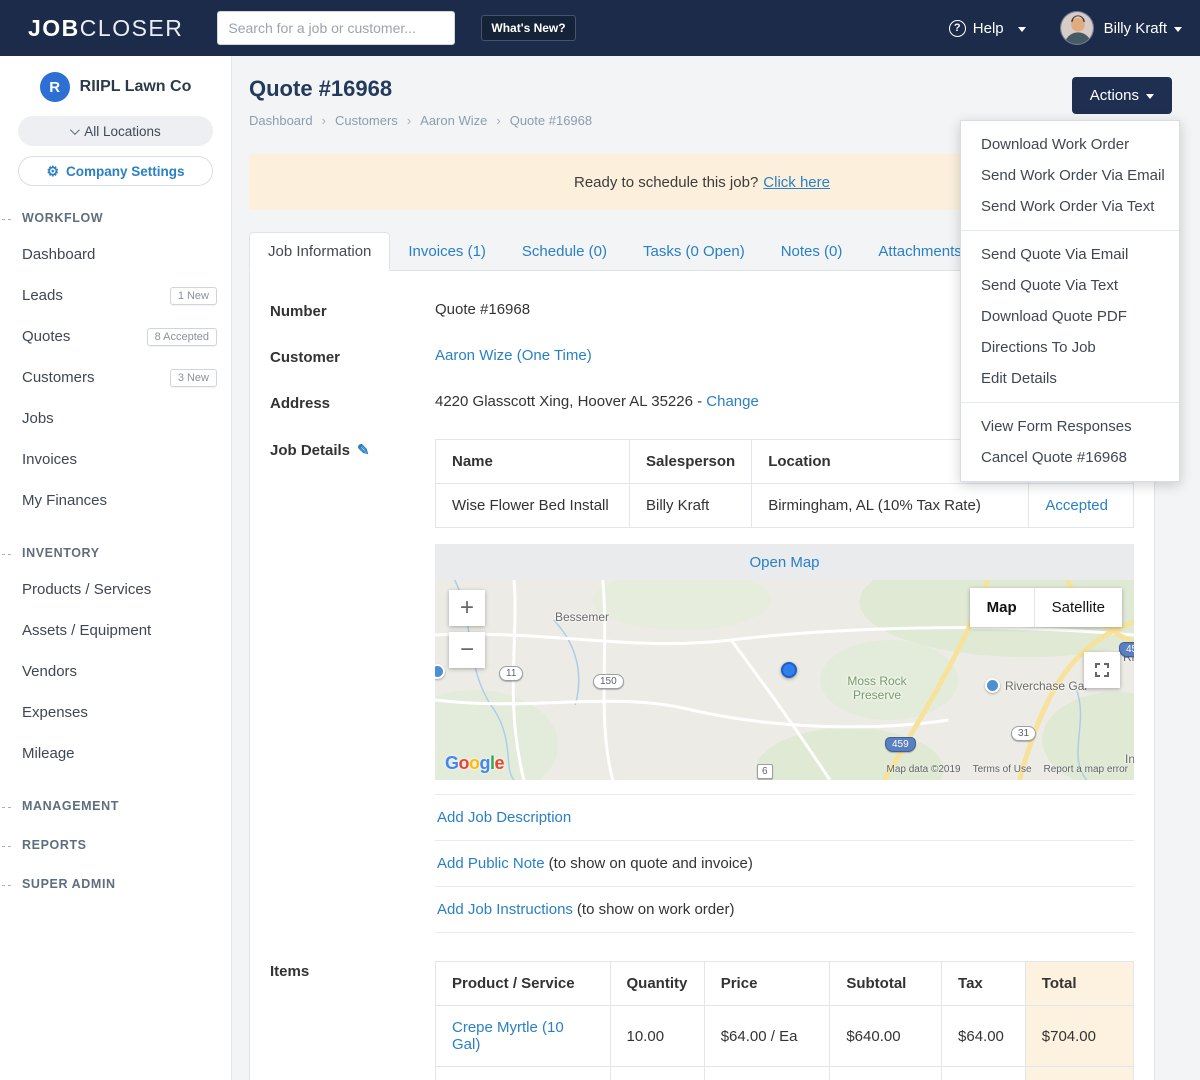  I want to click on tab-notes: Notes (0), so click(812, 251).